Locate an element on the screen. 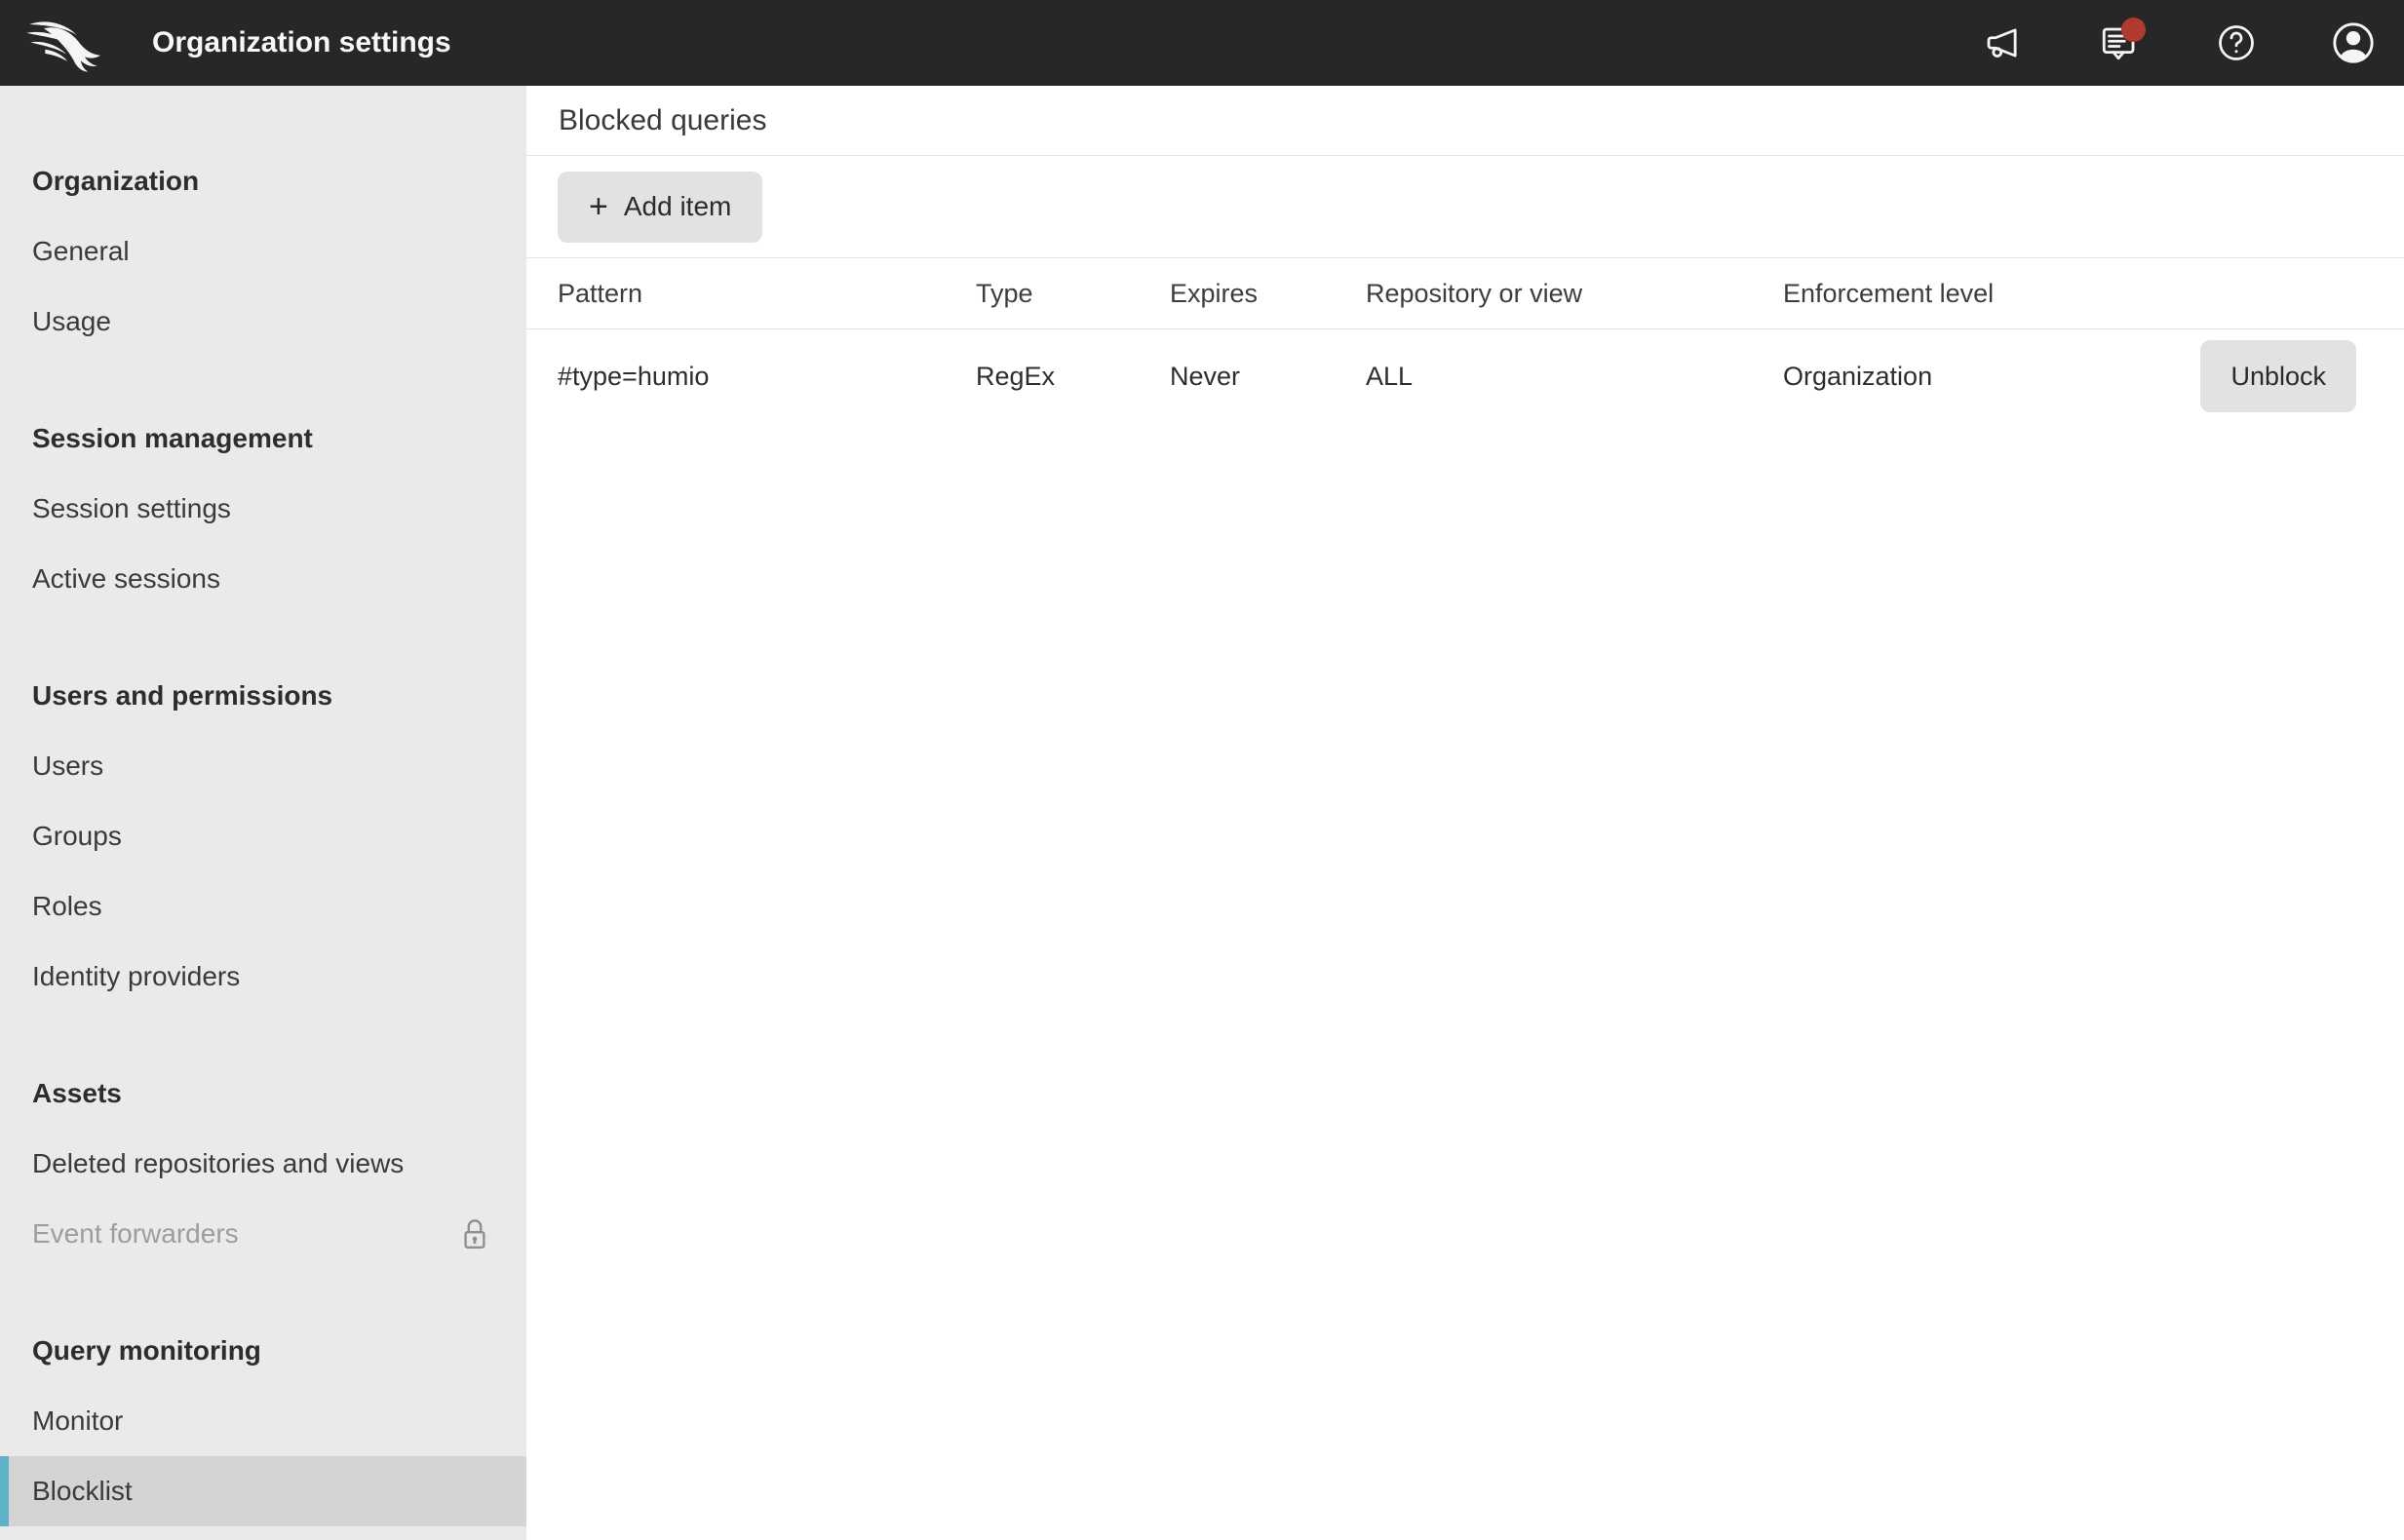 The image size is (2404, 1540). add-item-button: + Add item is located at coordinates (660, 207).